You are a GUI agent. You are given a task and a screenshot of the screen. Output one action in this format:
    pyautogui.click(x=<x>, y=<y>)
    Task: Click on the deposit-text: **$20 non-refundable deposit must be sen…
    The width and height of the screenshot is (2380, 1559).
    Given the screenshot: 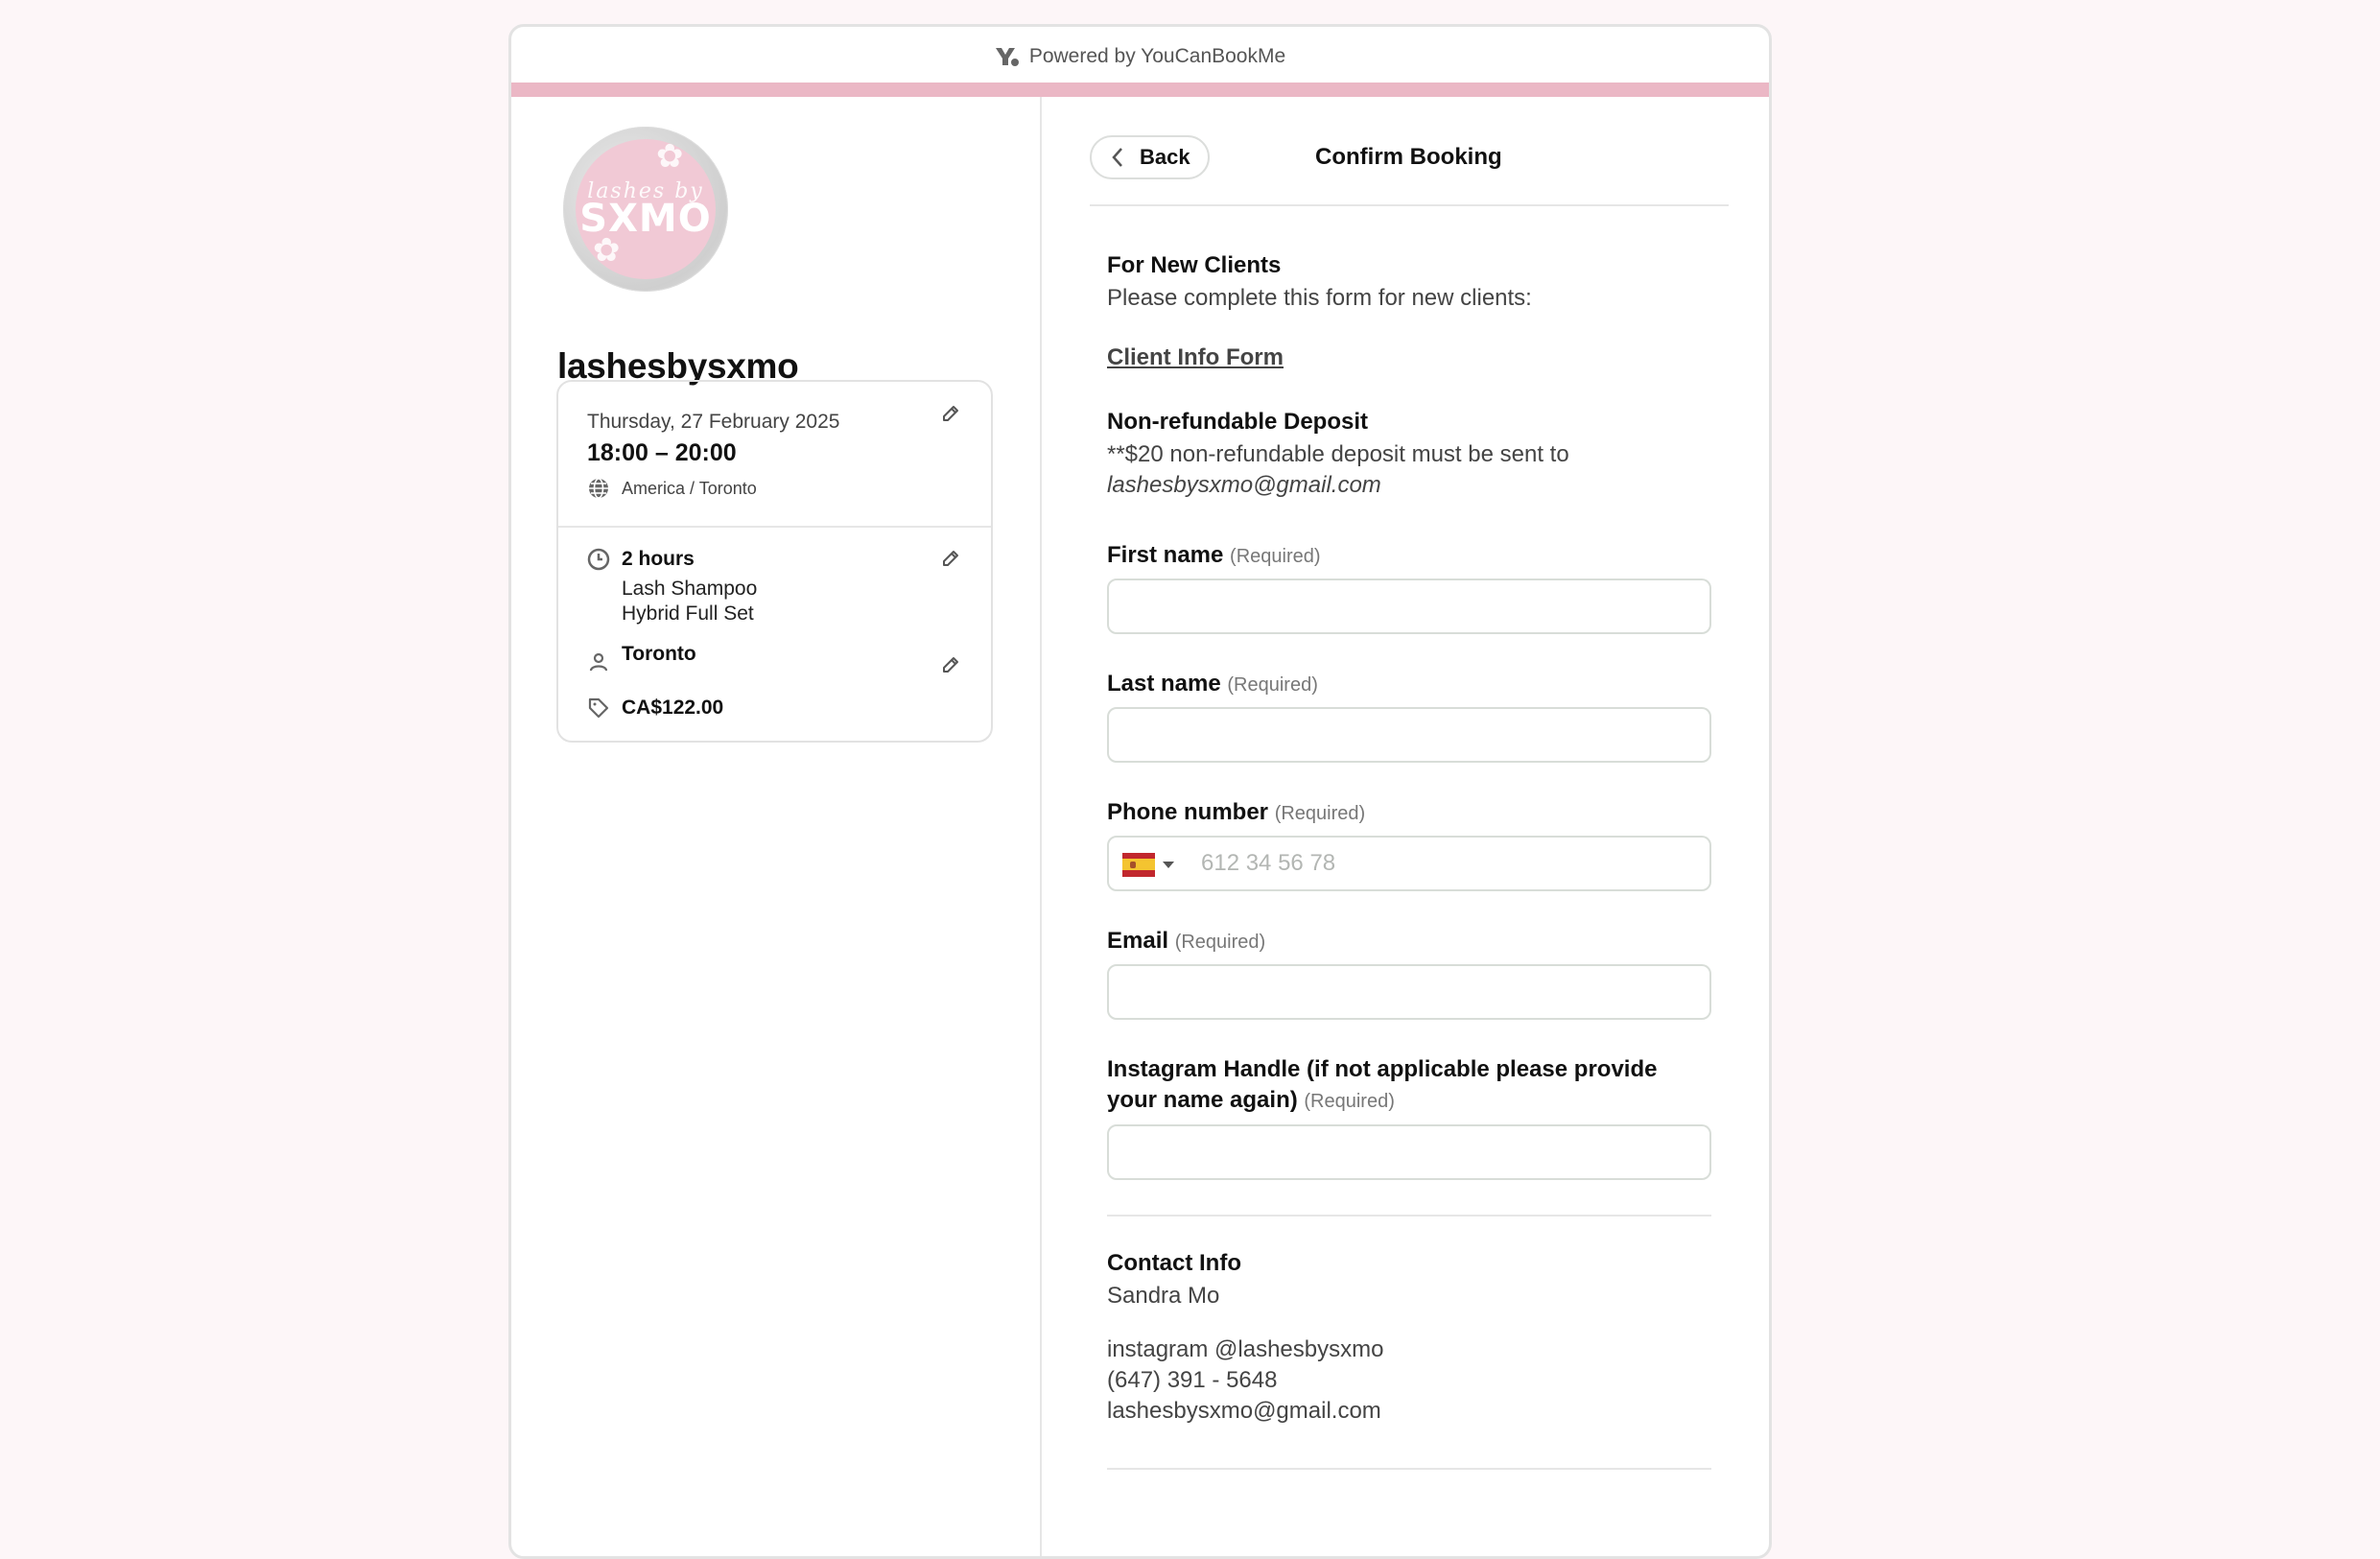 What is the action you would take?
    pyautogui.click(x=1338, y=454)
    